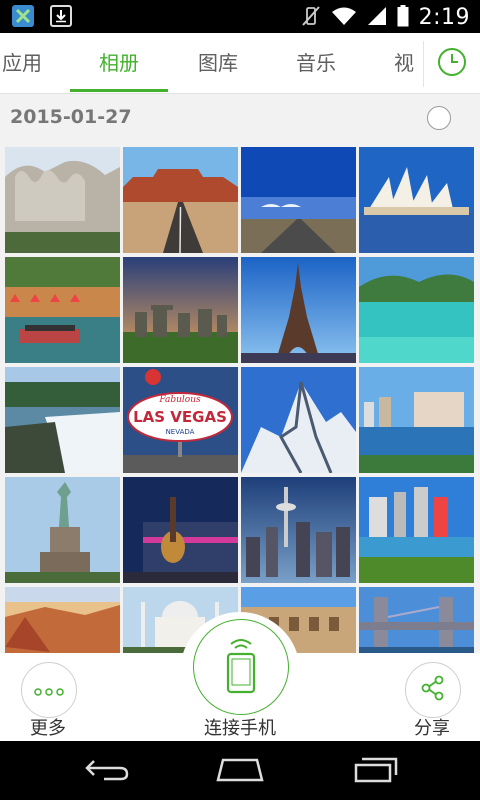  I want to click on app-notification-icon, so click(23, 16).